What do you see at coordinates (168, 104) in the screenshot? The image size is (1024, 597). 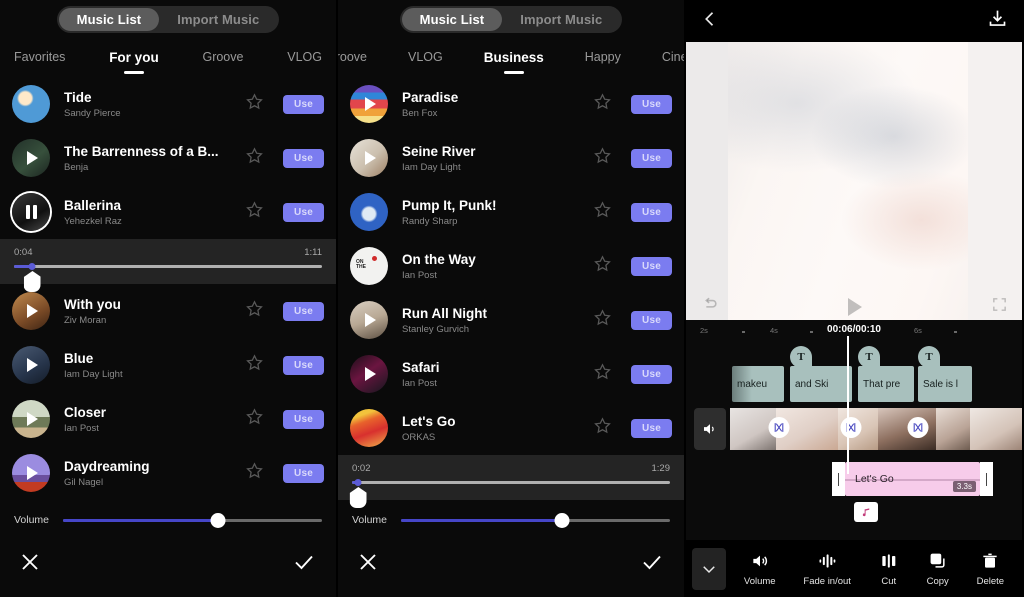 I see `track-row: Tide Sandy Pierce Use` at bounding box center [168, 104].